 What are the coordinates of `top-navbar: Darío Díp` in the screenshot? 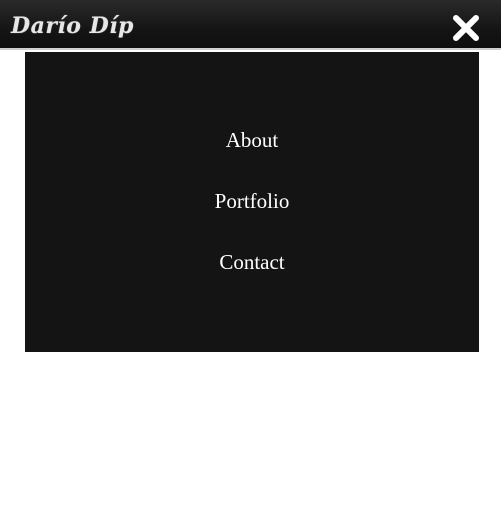 It's located at (250, 25).